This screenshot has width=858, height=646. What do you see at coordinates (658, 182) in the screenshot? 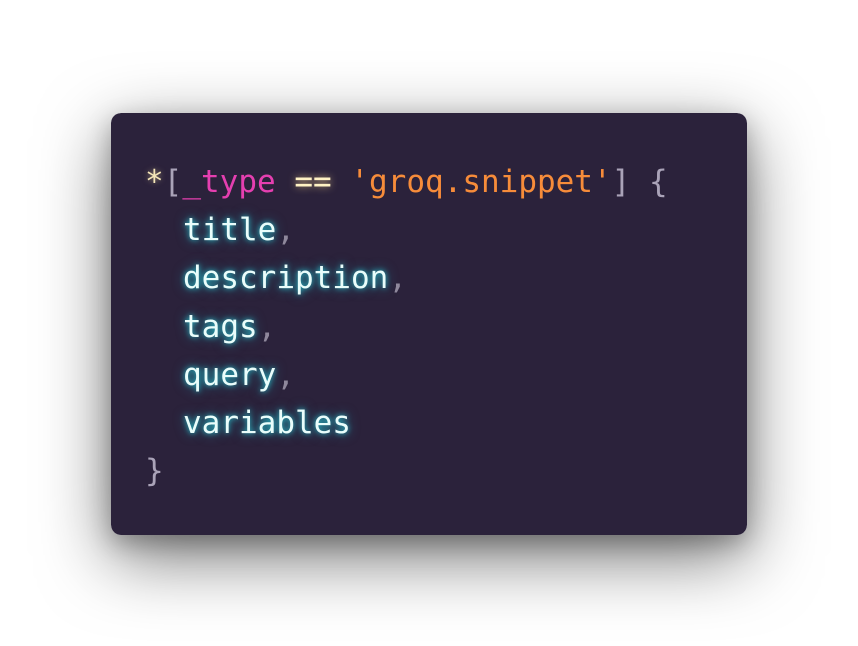
I see `projection-open-brace: {` at bounding box center [658, 182].